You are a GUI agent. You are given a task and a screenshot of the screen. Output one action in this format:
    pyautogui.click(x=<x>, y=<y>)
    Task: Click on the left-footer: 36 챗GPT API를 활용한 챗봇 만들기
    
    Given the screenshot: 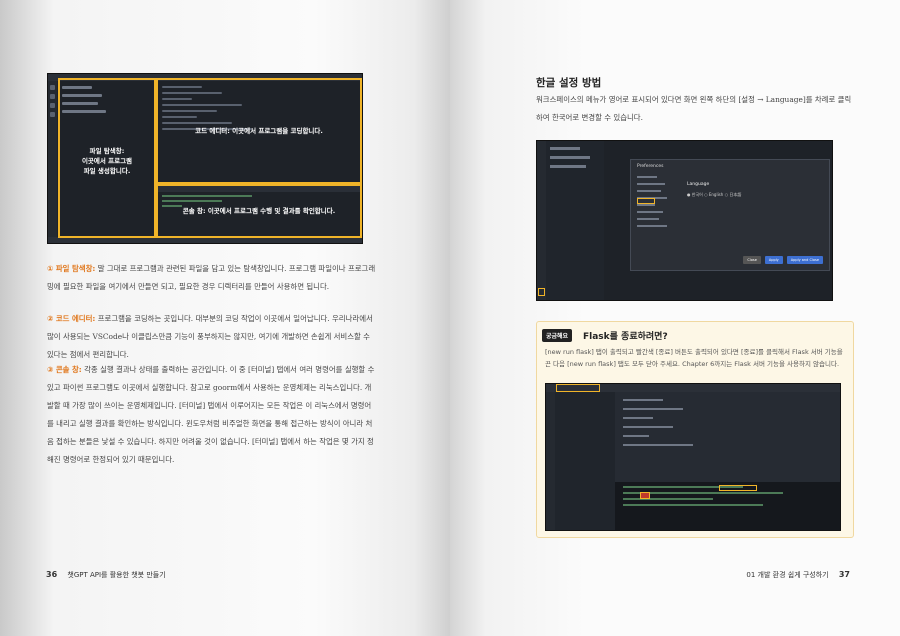 What is the action you would take?
    pyautogui.click(x=106, y=575)
    